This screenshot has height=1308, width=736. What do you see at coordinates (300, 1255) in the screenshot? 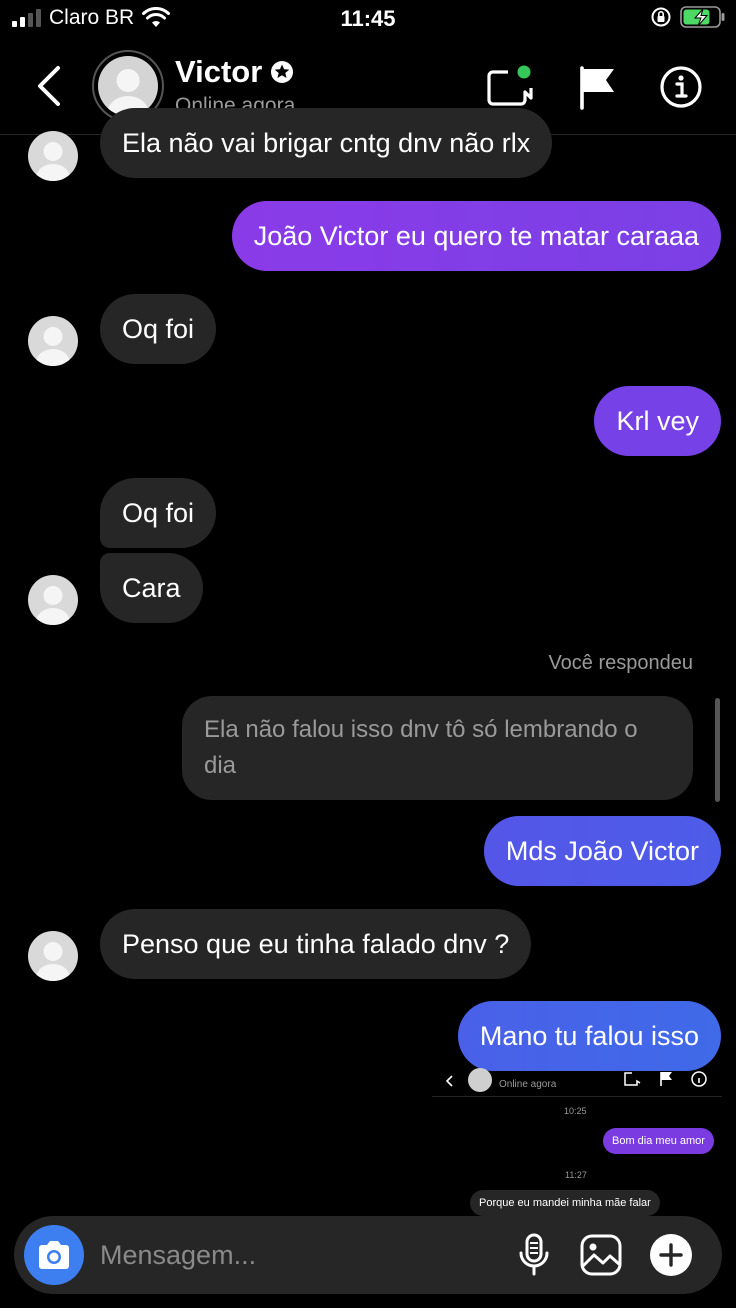
I see `message-input` at bounding box center [300, 1255].